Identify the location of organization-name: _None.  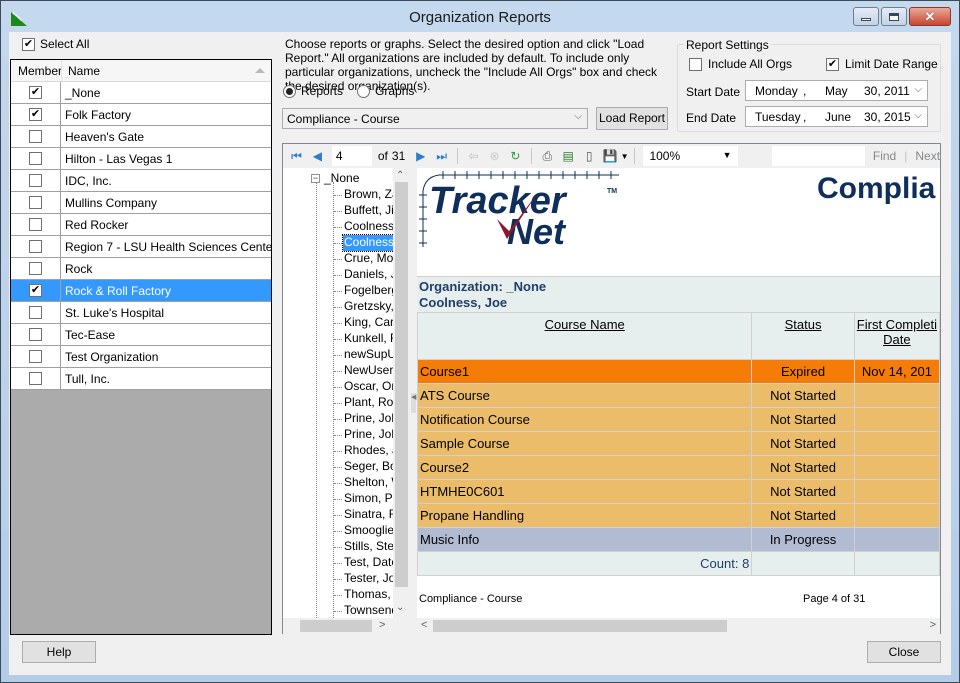
(166, 92).